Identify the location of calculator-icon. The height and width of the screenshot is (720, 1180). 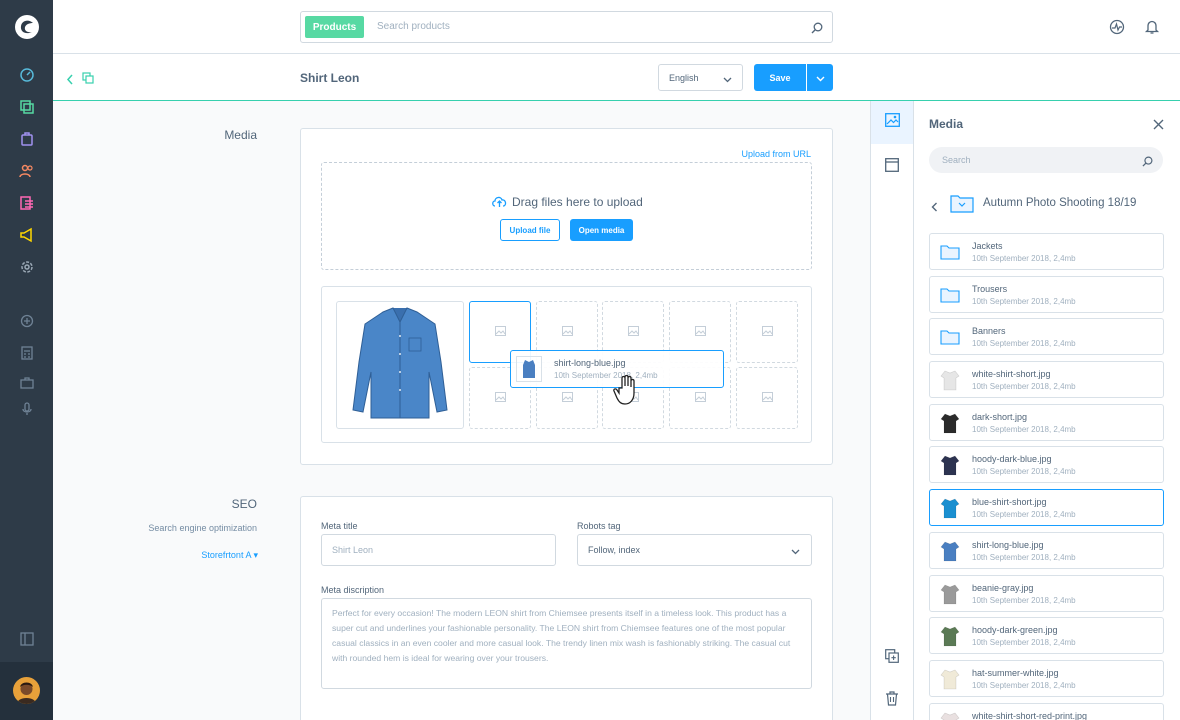
(27, 353).